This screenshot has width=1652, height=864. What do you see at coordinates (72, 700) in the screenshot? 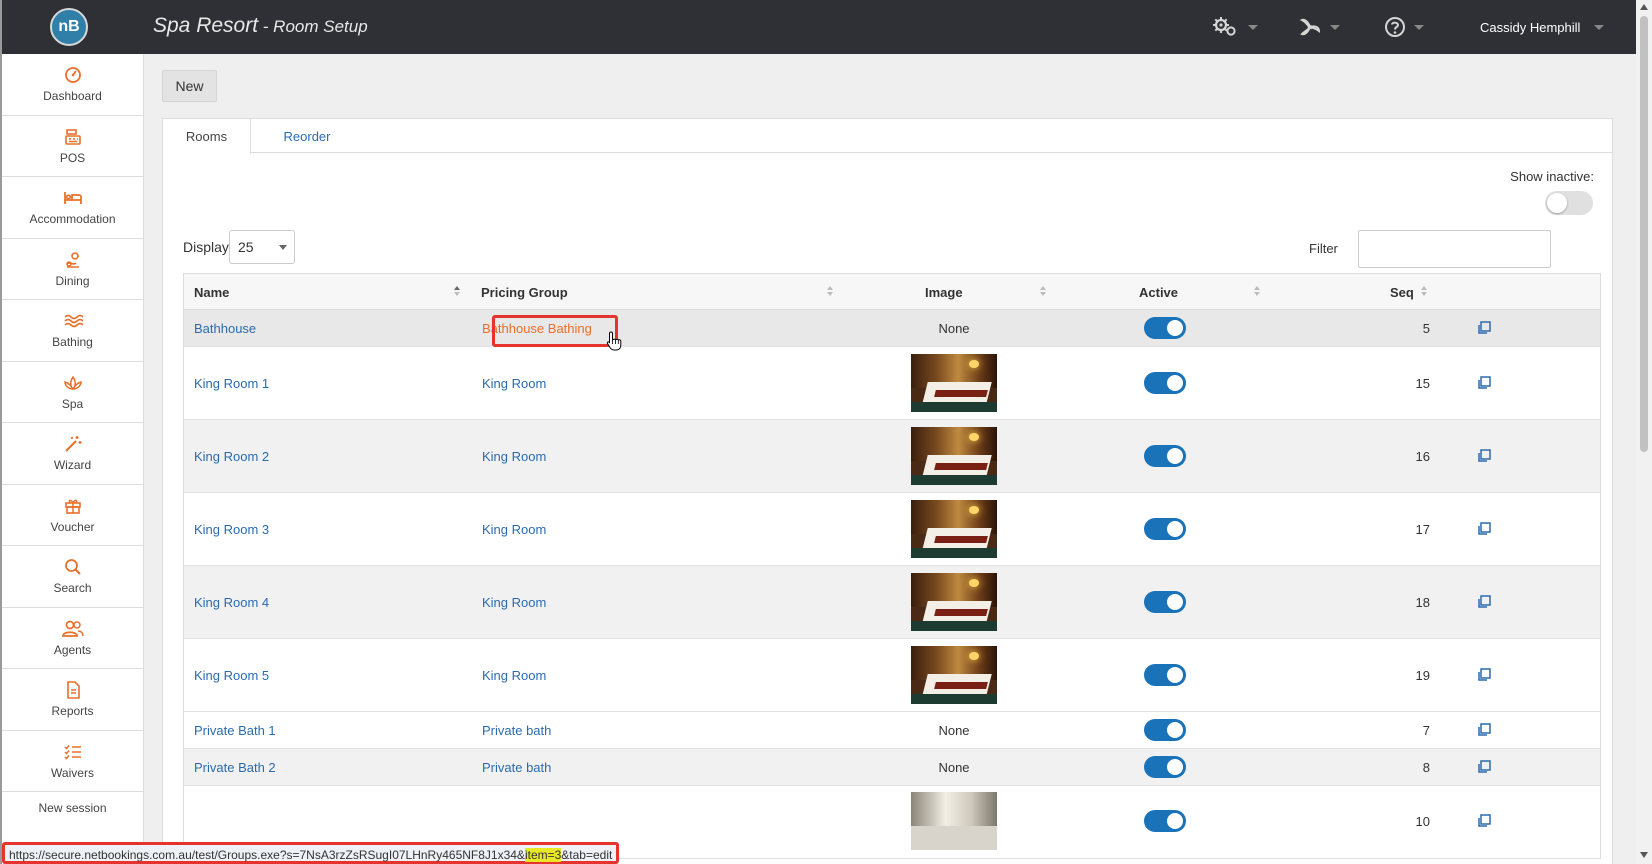
I see `sidebar-item-reports: Reports` at bounding box center [72, 700].